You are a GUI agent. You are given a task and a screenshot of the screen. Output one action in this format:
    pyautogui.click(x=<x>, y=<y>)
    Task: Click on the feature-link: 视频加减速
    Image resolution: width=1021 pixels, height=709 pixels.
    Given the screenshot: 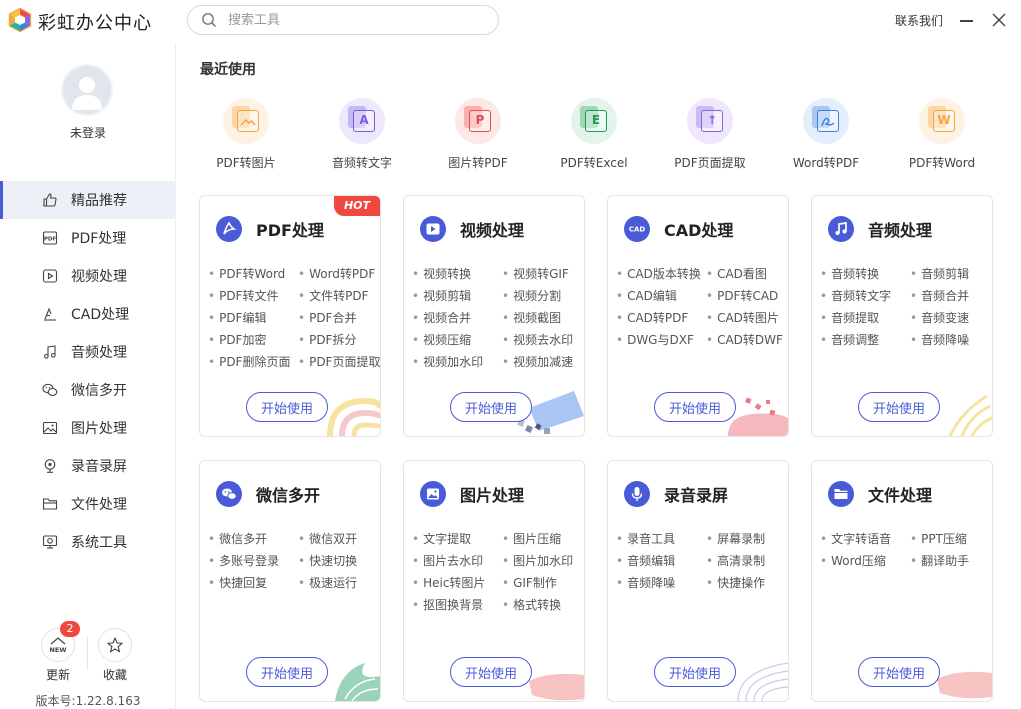 What is the action you would take?
    pyautogui.click(x=537, y=361)
    